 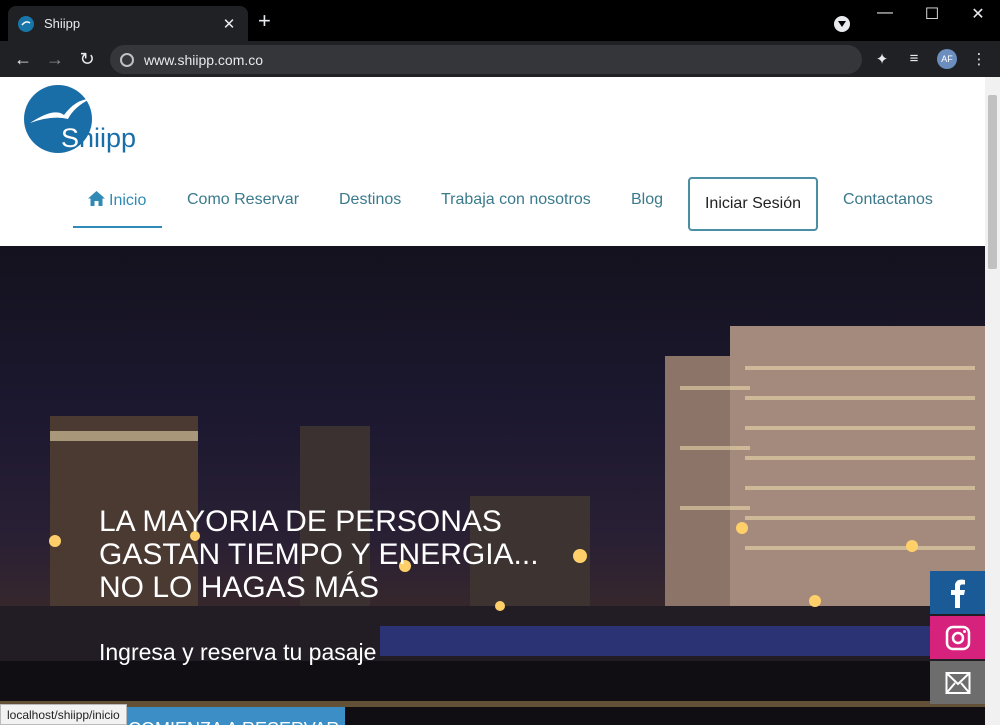 I want to click on media-control-icon: ≡, so click(x=914, y=58).